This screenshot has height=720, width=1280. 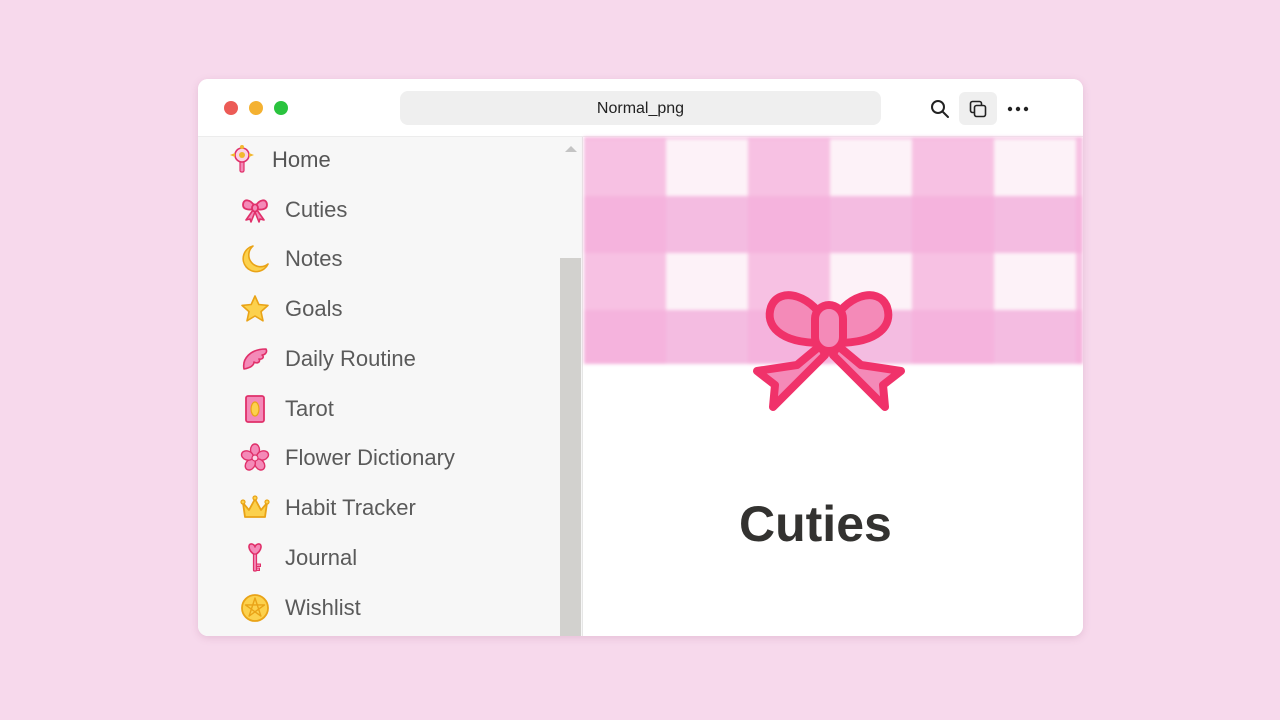 What do you see at coordinates (350, 507) in the screenshot?
I see `sidebar-item-label: Habit Tracker` at bounding box center [350, 507].